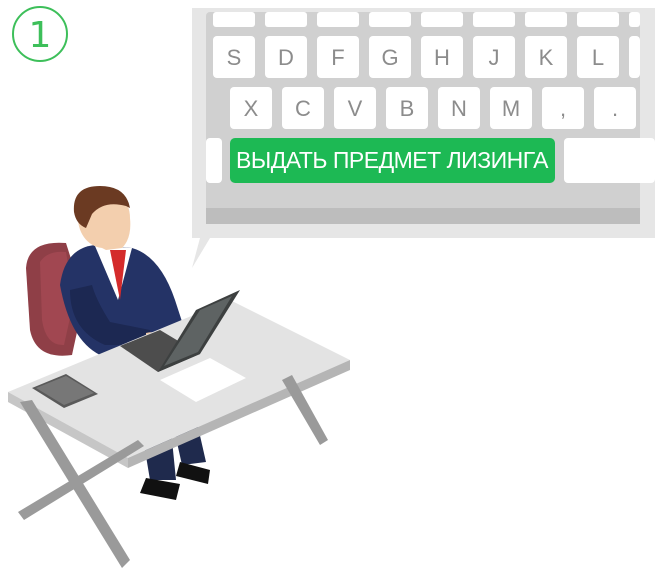 The image size is (655, 573). I want to click on keyboard-key-label: ., so click(615, 108).